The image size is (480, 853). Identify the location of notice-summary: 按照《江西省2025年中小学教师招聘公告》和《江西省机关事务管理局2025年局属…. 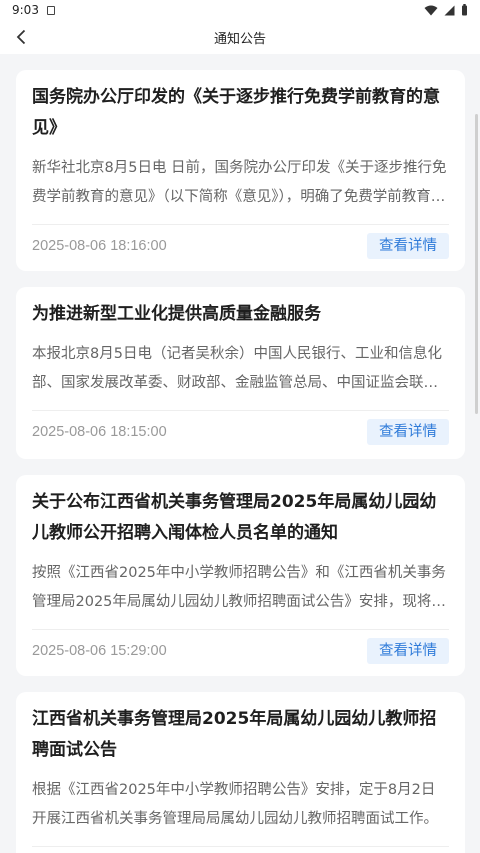
(239, 587).